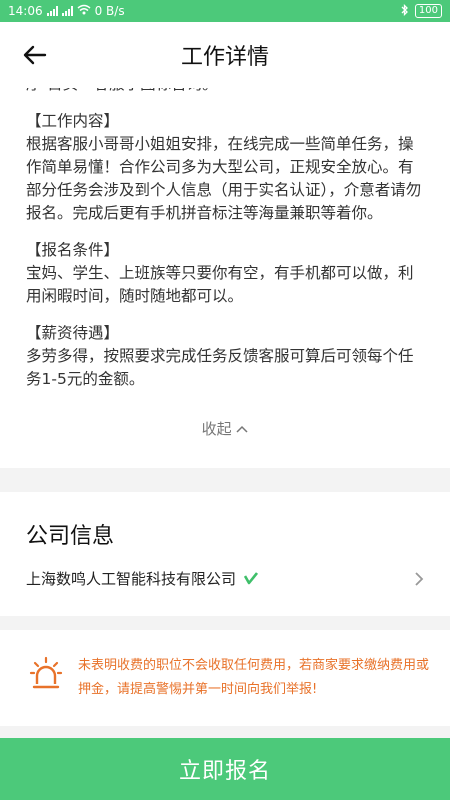 The height and width of the screenshot is (800, 450). I want to click on section-heading: 【报名条件】, so click(73, 250).